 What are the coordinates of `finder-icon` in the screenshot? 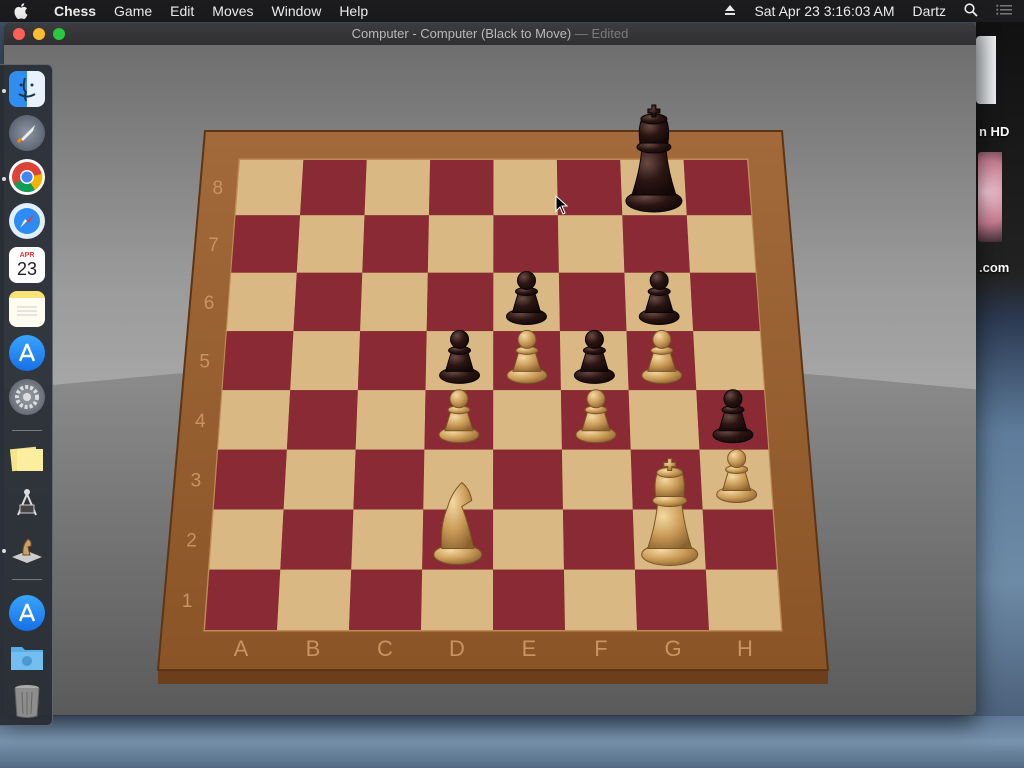 It's located at (27, 89).